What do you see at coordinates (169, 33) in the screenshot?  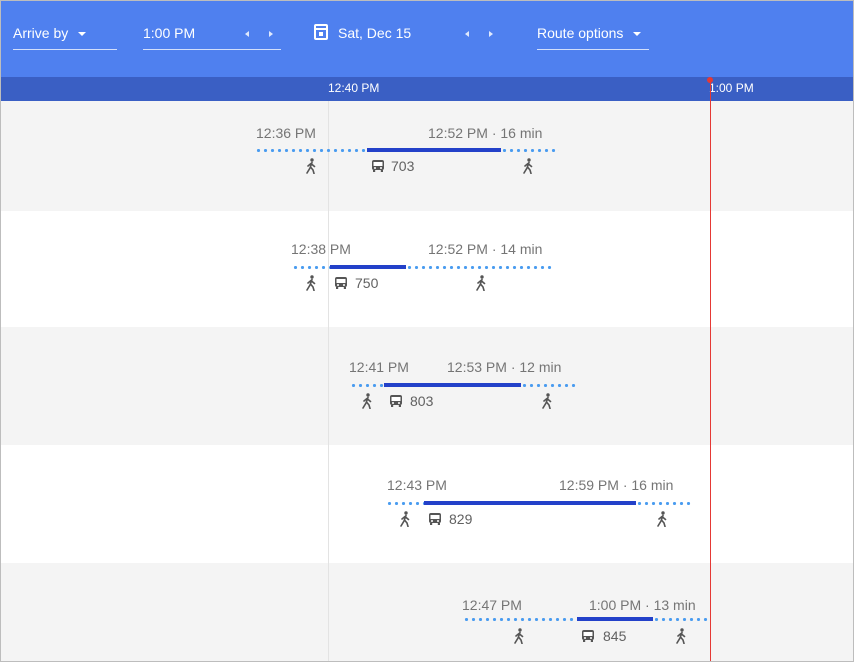 I see `time-value: 1:00 PM` at bounding box center [169, 33].